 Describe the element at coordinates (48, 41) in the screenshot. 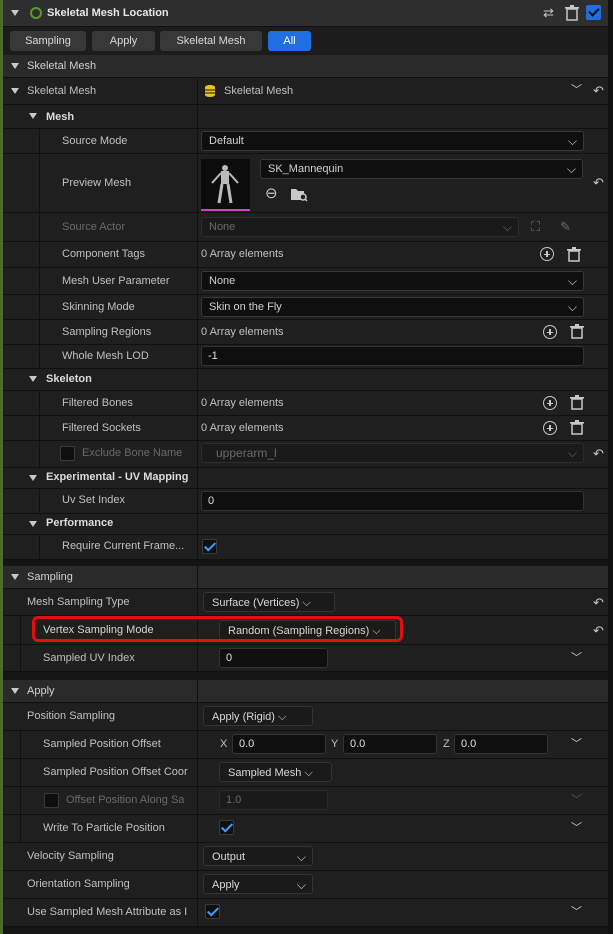

I see `filter-sampling-button: Sampling` at that location.